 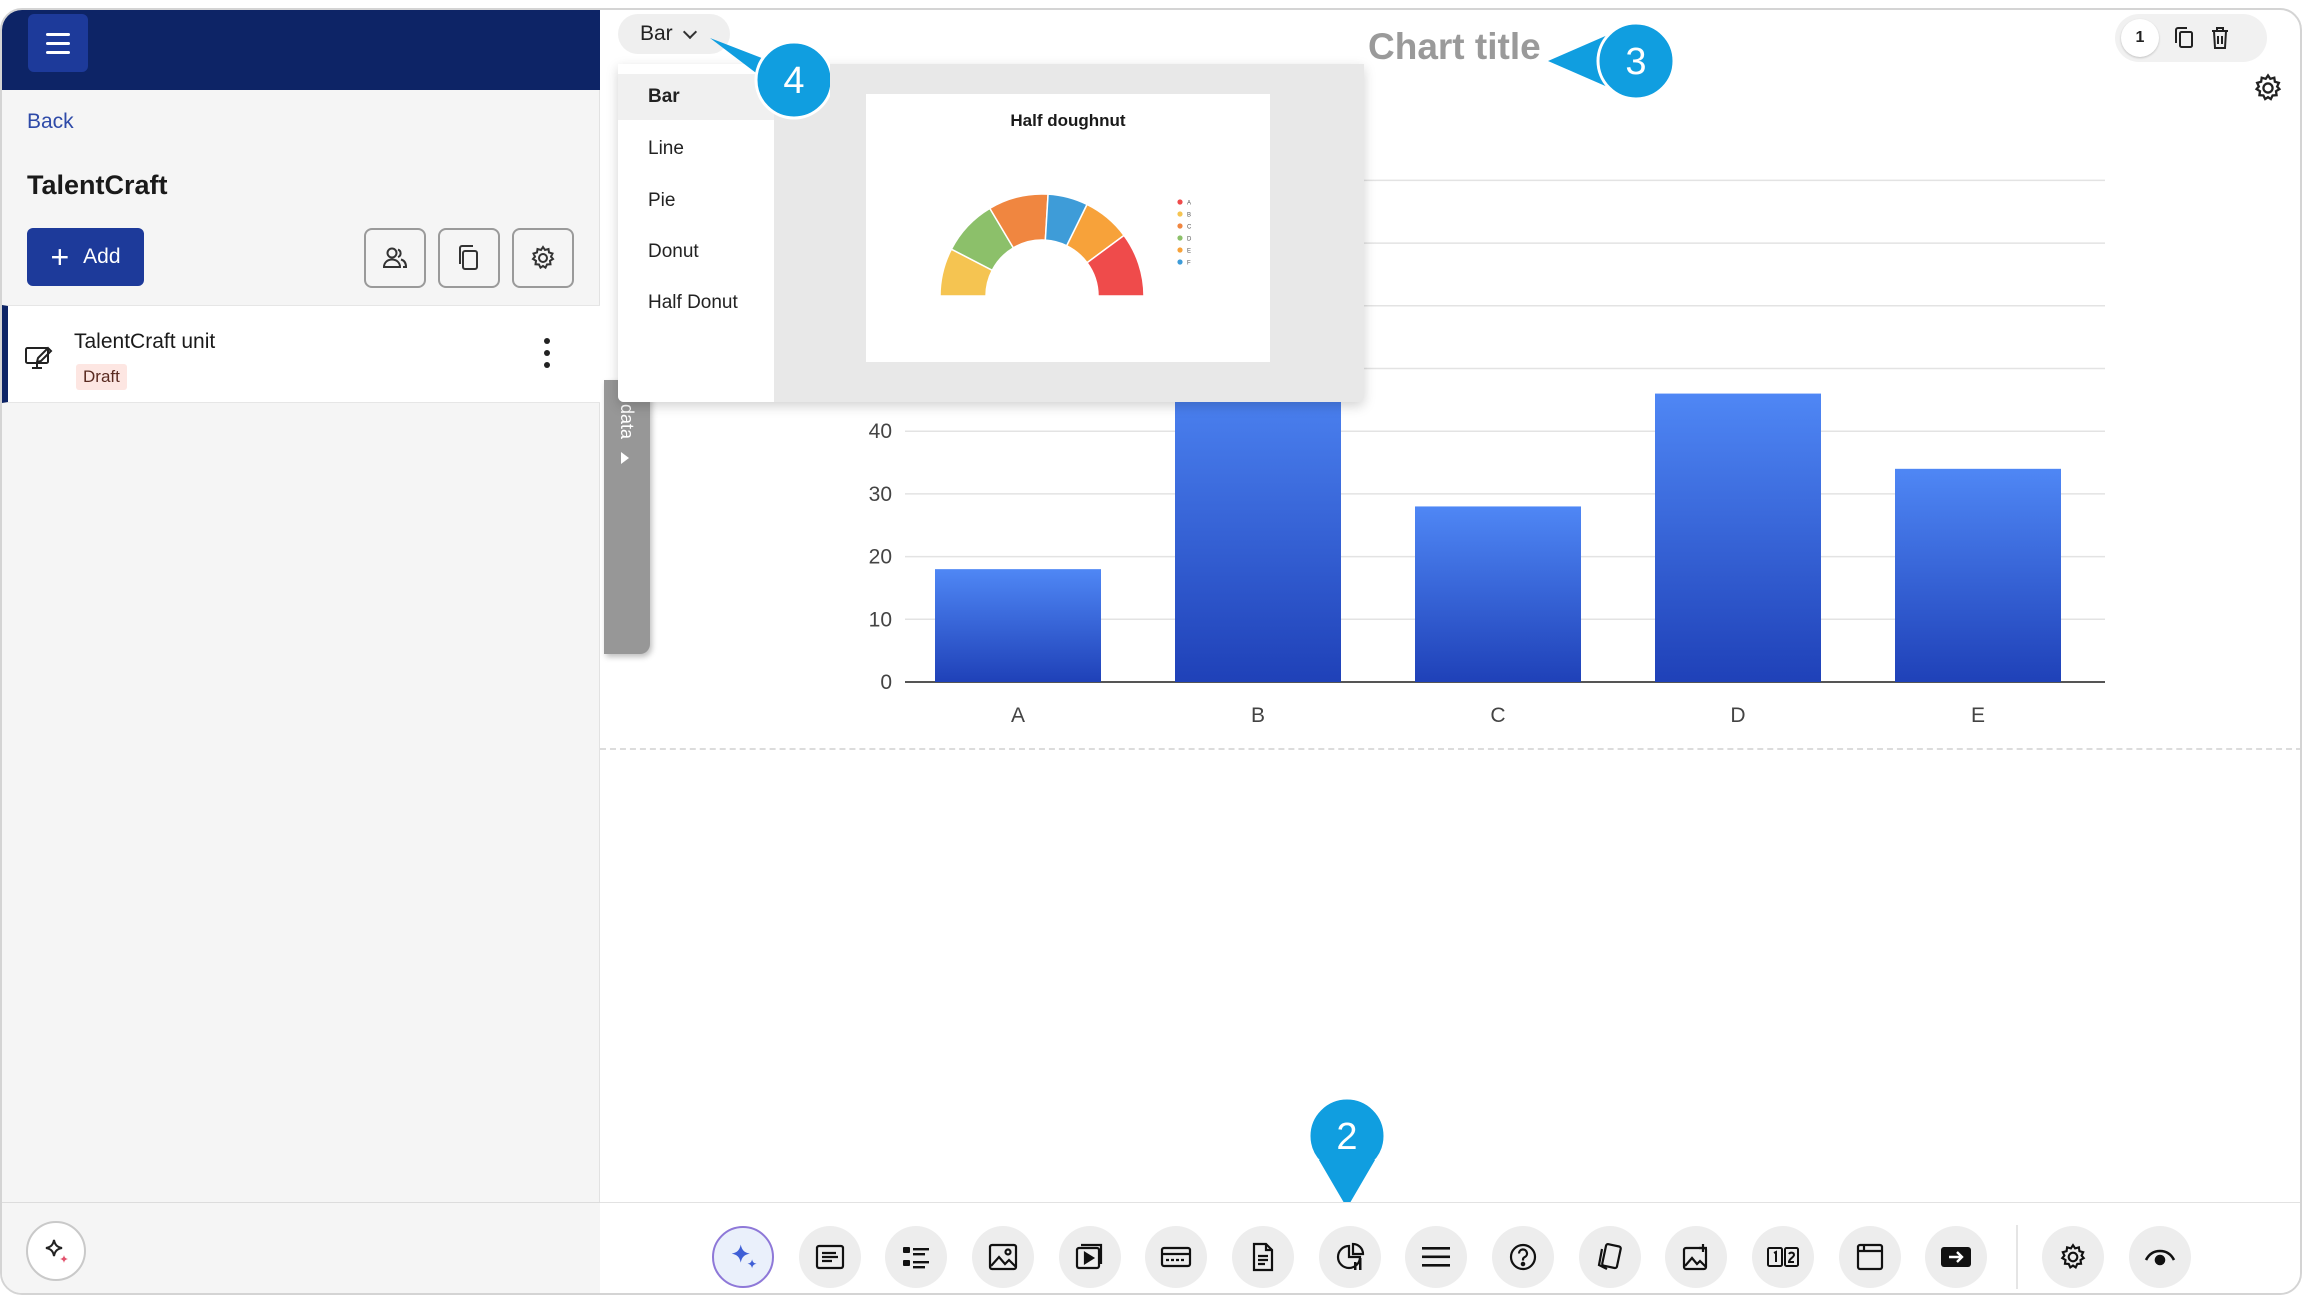 I want to click on hamburger-menu-button, so click(x=58, y=43).